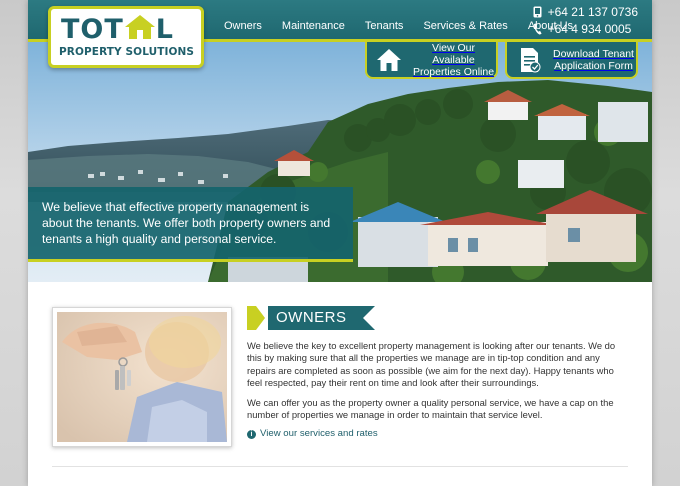 This screenshot has height=486, width=680. I want to click on site-logo: TOT L PROPERTY SOLUTIONS, so click(126, 37).